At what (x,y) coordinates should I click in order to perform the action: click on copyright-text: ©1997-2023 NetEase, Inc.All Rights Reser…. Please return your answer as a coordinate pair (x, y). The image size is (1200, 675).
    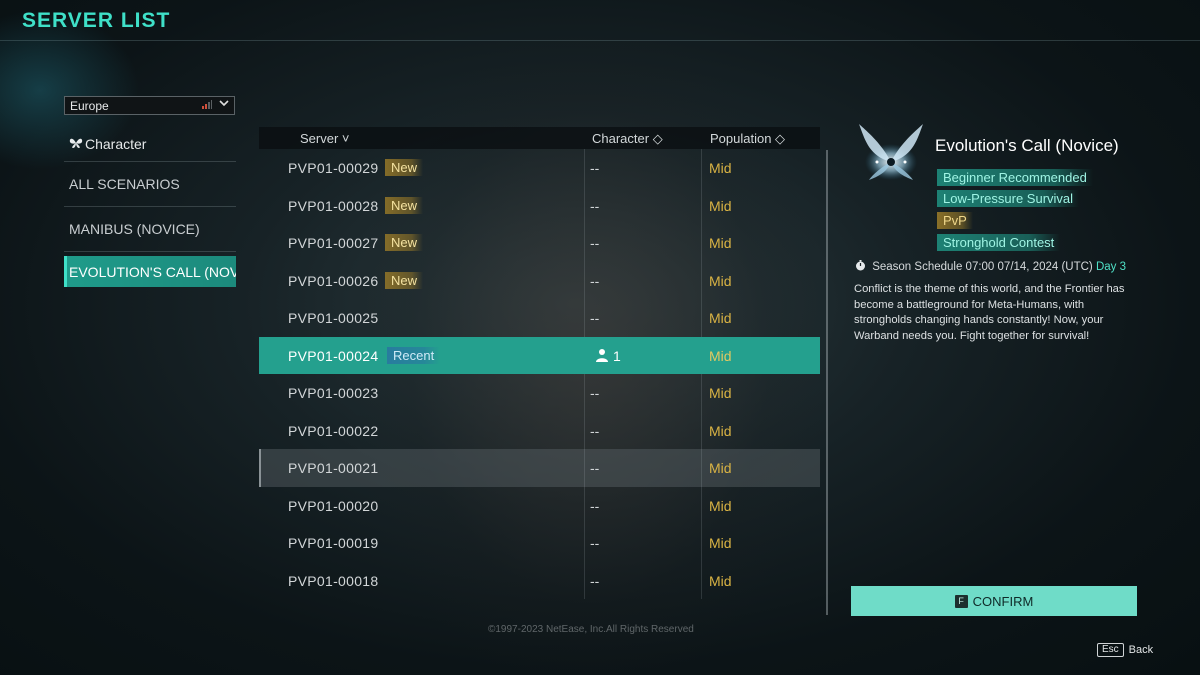
    Looking at the image, I should click on (591, 629).